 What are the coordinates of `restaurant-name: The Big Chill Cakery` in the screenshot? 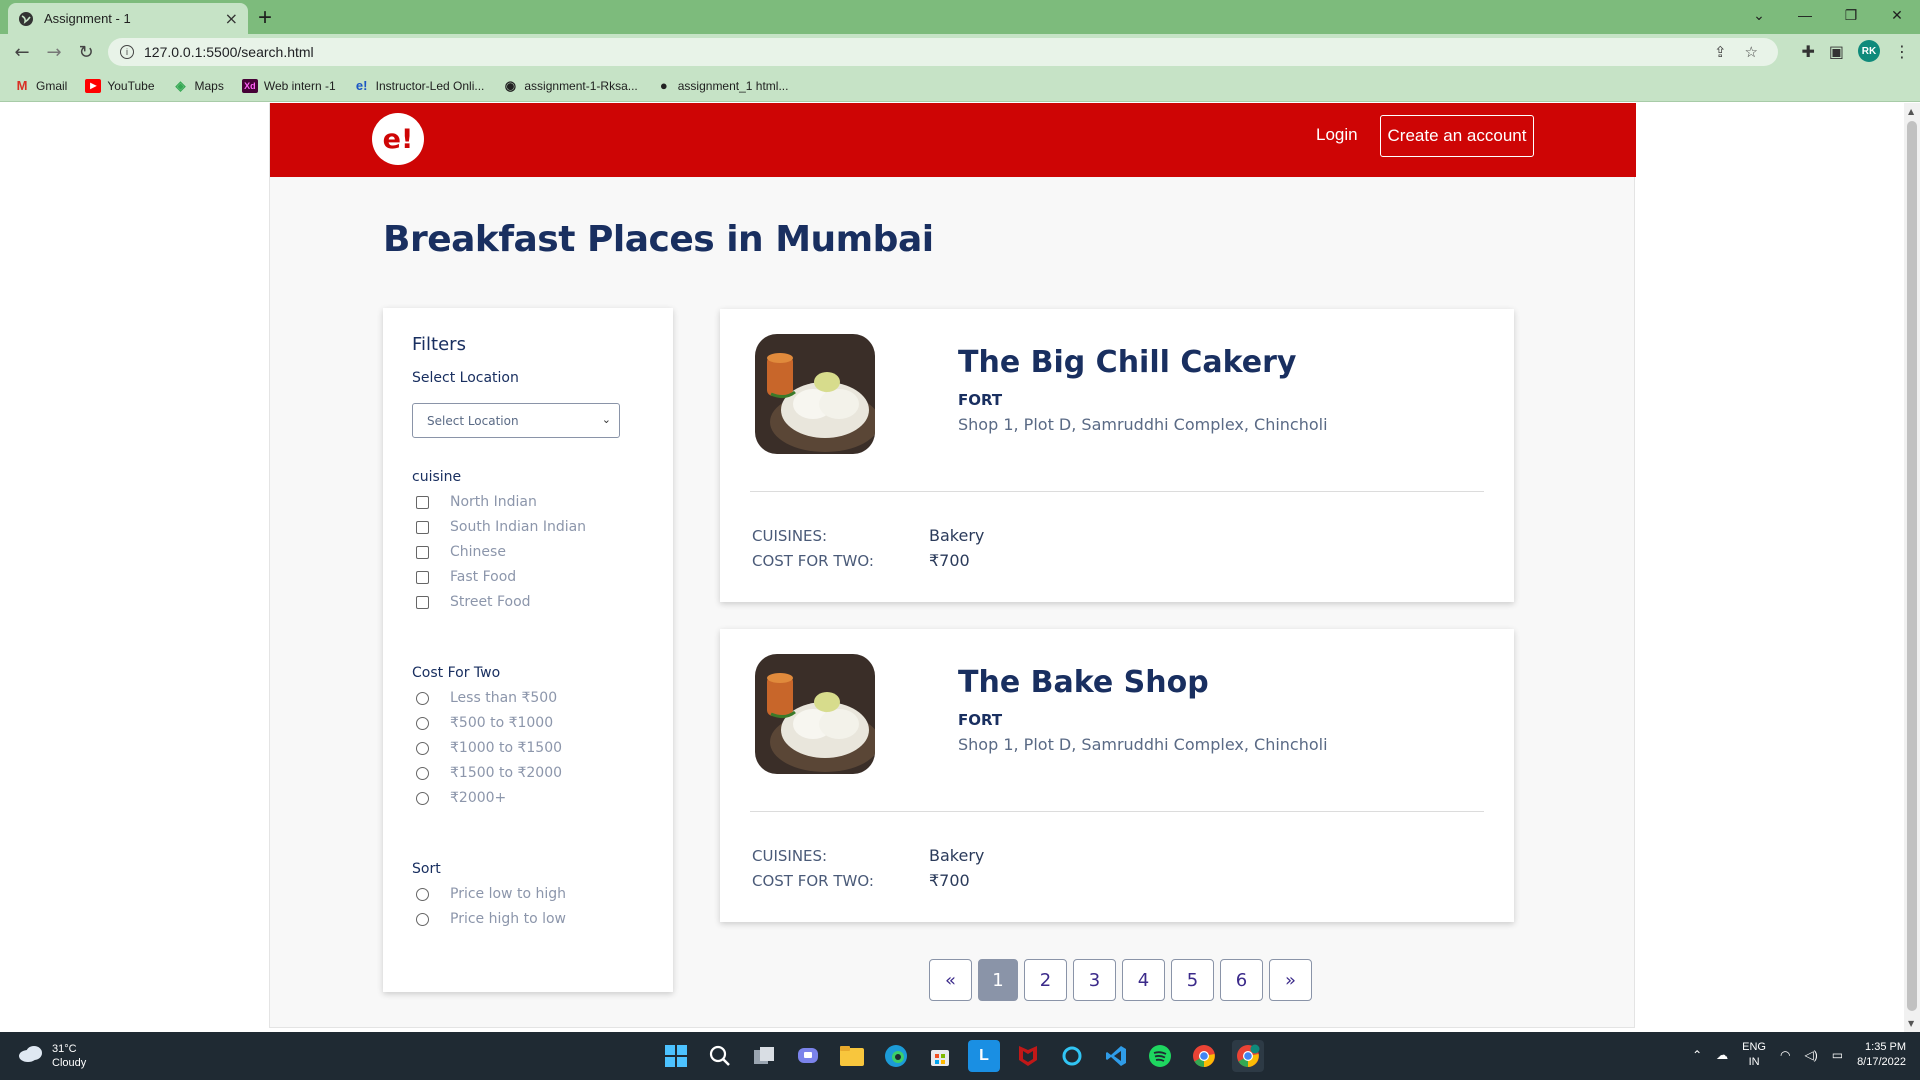 It's located at (1127, 362).